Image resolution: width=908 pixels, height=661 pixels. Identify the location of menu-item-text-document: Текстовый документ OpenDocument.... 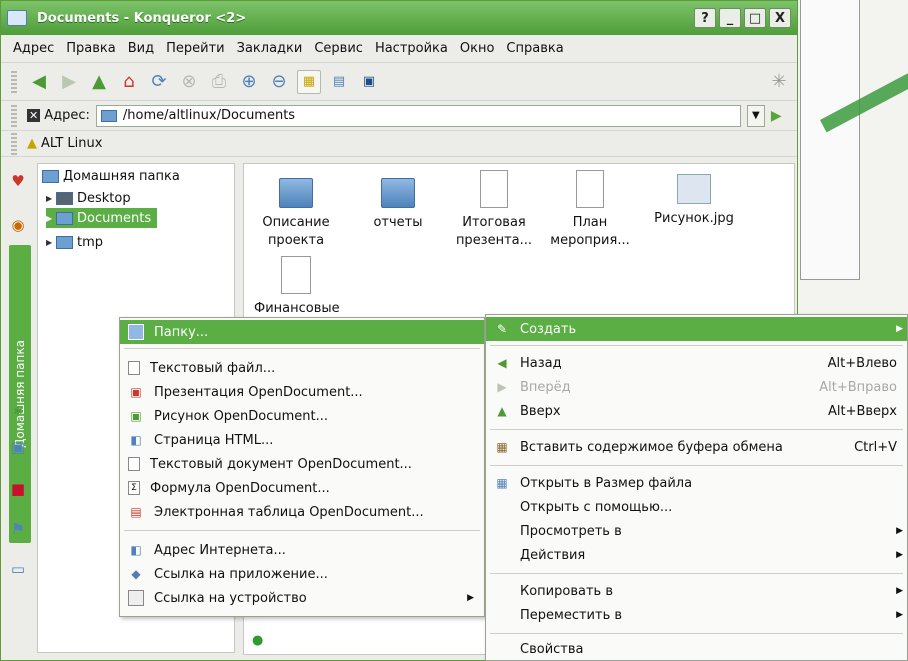
(302, 464).